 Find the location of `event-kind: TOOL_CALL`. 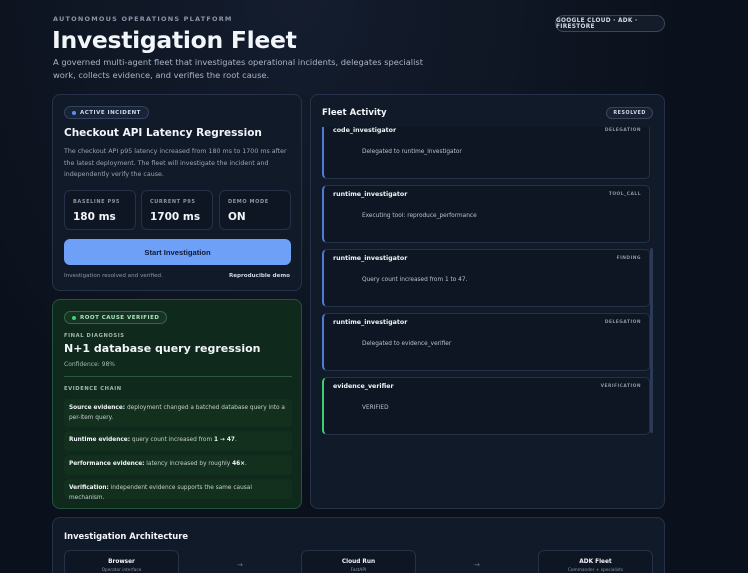

event-kind: TOOL_CALL is located at coordinates (624, 194).